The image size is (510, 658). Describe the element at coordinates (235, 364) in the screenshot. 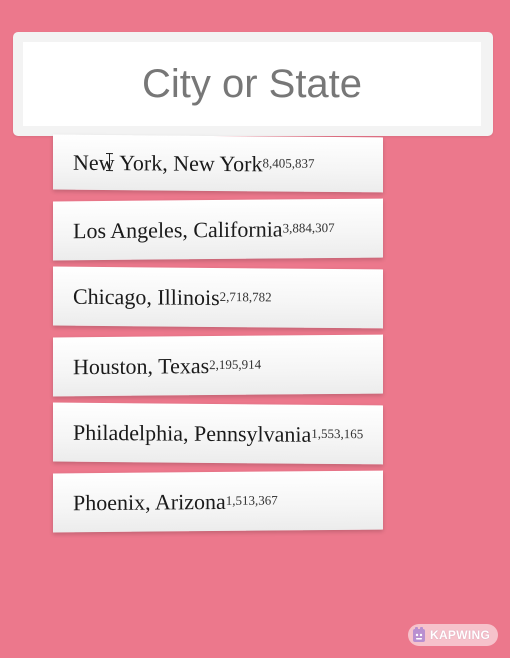

I see `suggestion-population: 2,195,914` at that location.